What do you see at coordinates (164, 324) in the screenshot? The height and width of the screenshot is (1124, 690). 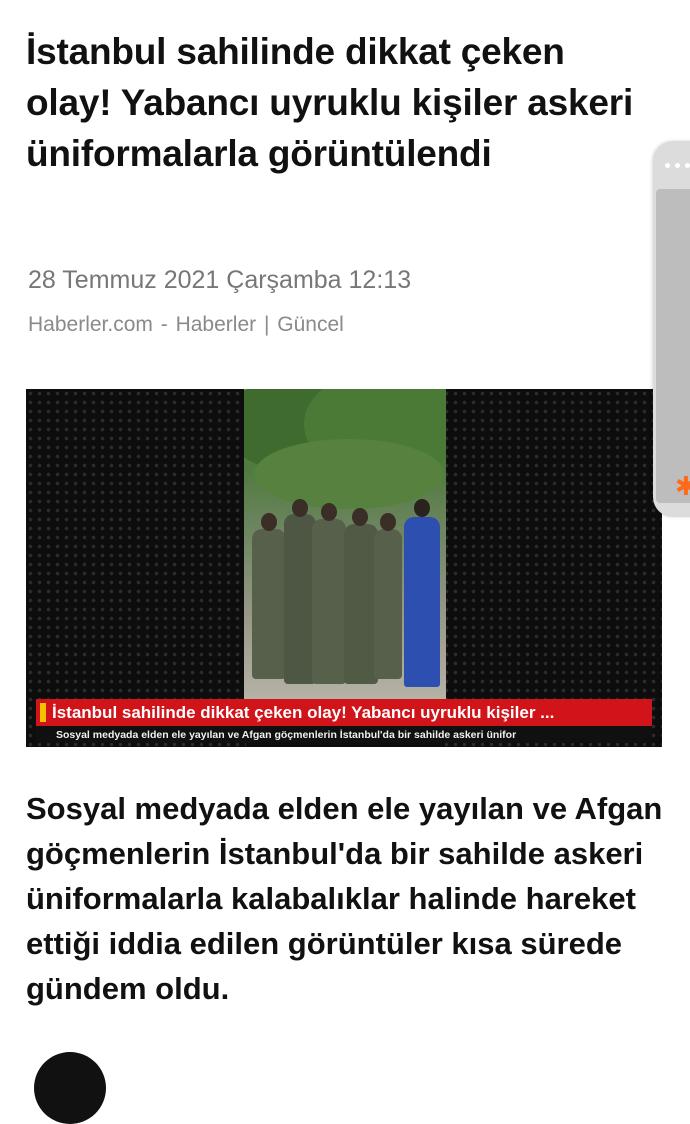 I see `source-dash: -` at bounding box center [164, 324].